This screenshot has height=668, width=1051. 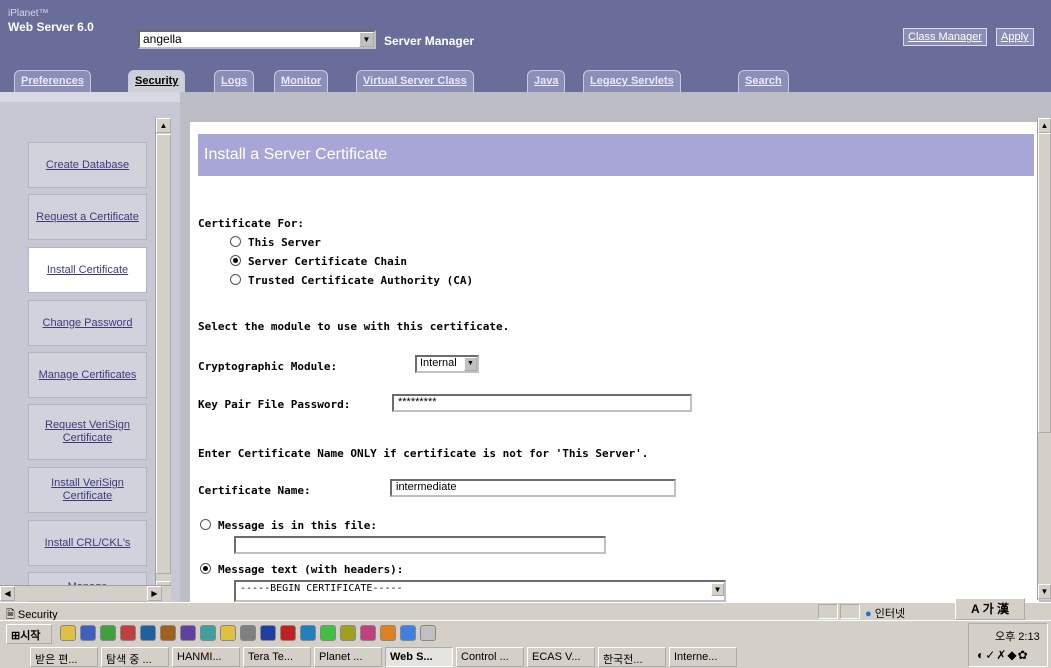 I want to click on start-button: ⊞시작, so click(x=29, y=634).